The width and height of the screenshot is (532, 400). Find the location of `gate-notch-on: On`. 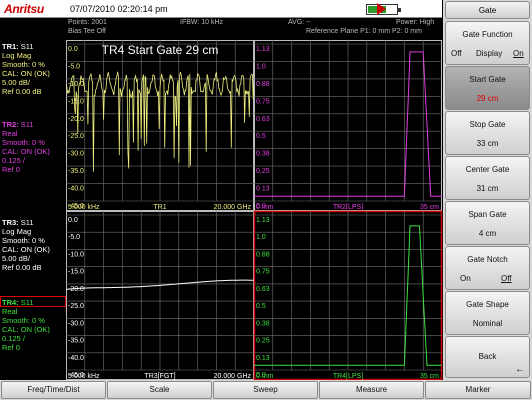

gate-notch-on: On is located at coordinates (465, 278).